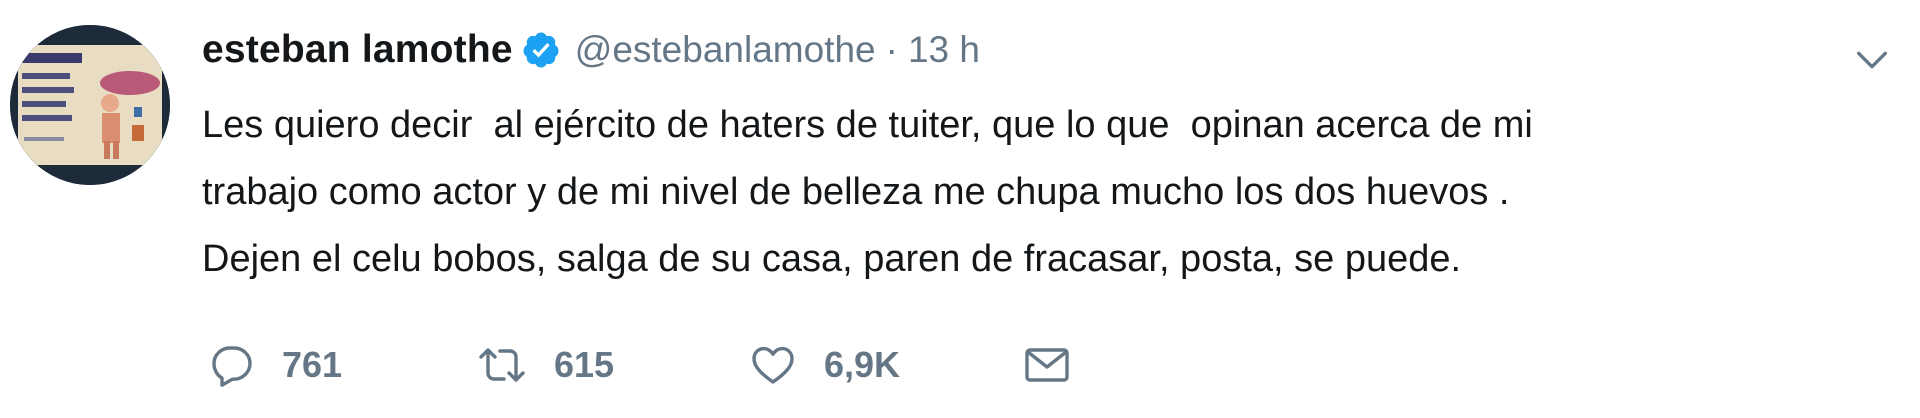  I want to click on reply-count: 761, so click(312, 364).